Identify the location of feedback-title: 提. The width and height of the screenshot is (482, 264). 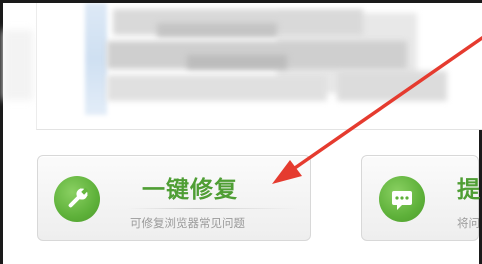
(469, 190).